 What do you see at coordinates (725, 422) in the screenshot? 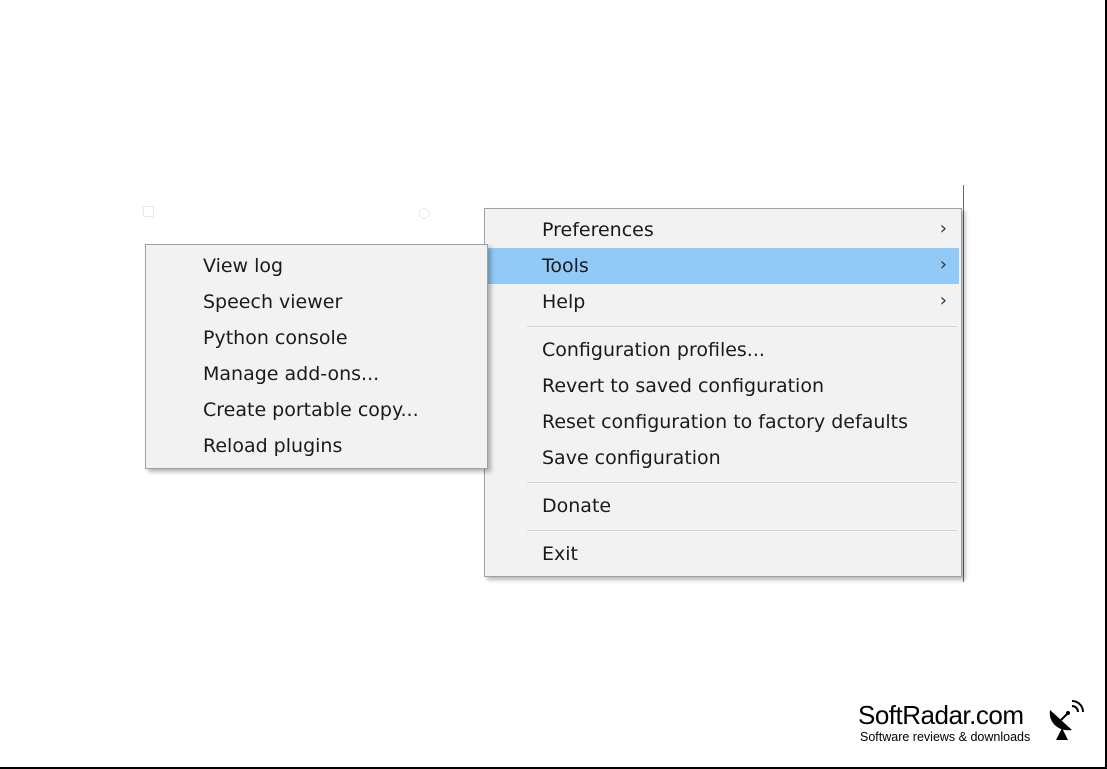
I see `menu-item-label: Reset configuration to factory defaults` at bounding box center [725, 422].